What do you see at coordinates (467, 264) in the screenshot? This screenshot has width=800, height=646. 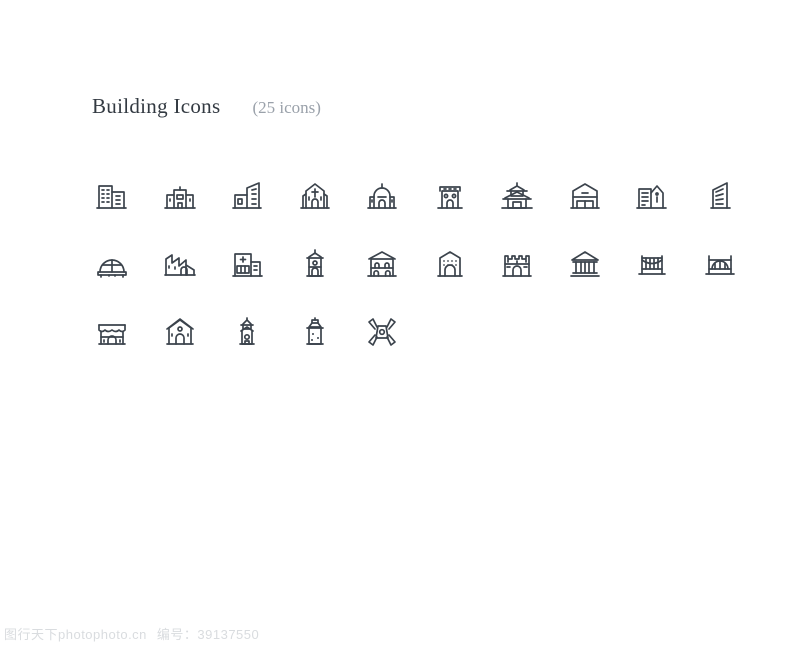 I see `residential-block-icon` at bounding box center [467, 264].